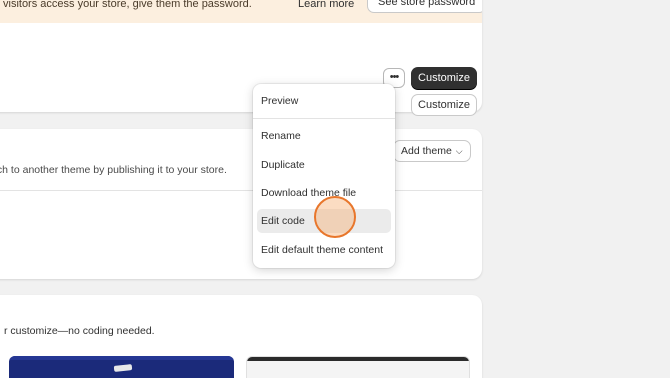 This screenshot has height=378, width=670. What do you see at coordinates (444, 78) in the screenshot?
I see `customize-current-theme-button: Customize` at bounding box center [444, 78].